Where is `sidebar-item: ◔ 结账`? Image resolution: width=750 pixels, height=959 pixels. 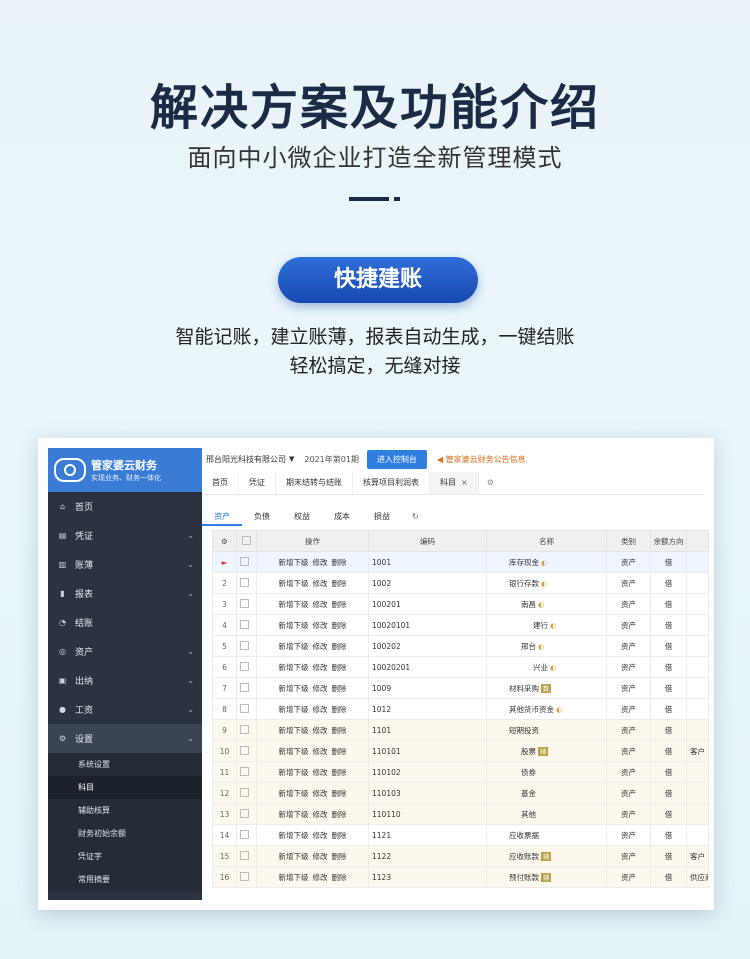
sidebar-item: ◔ 结账 is located at coordinates (125, 622).